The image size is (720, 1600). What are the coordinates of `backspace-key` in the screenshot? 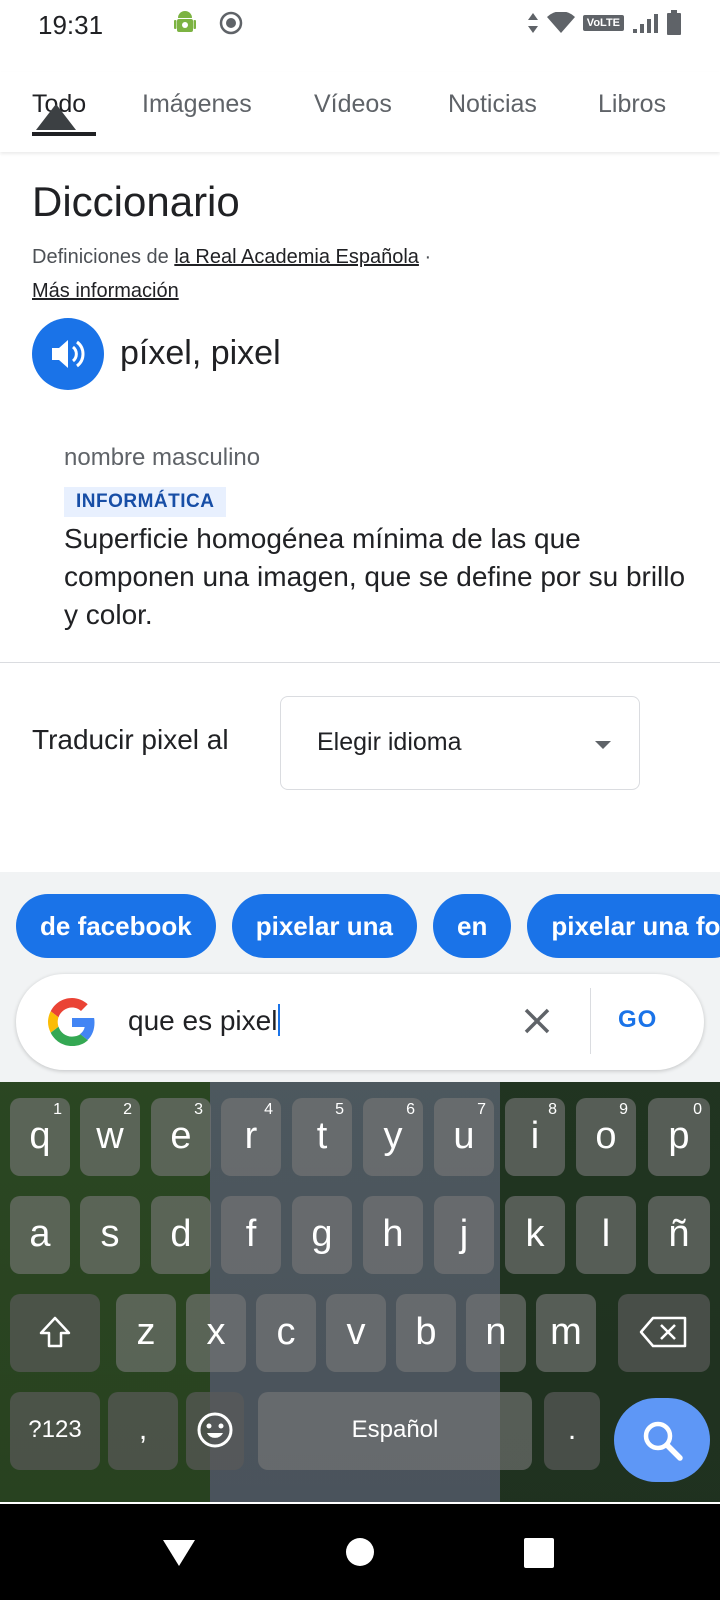 It's located at (664, 1333).